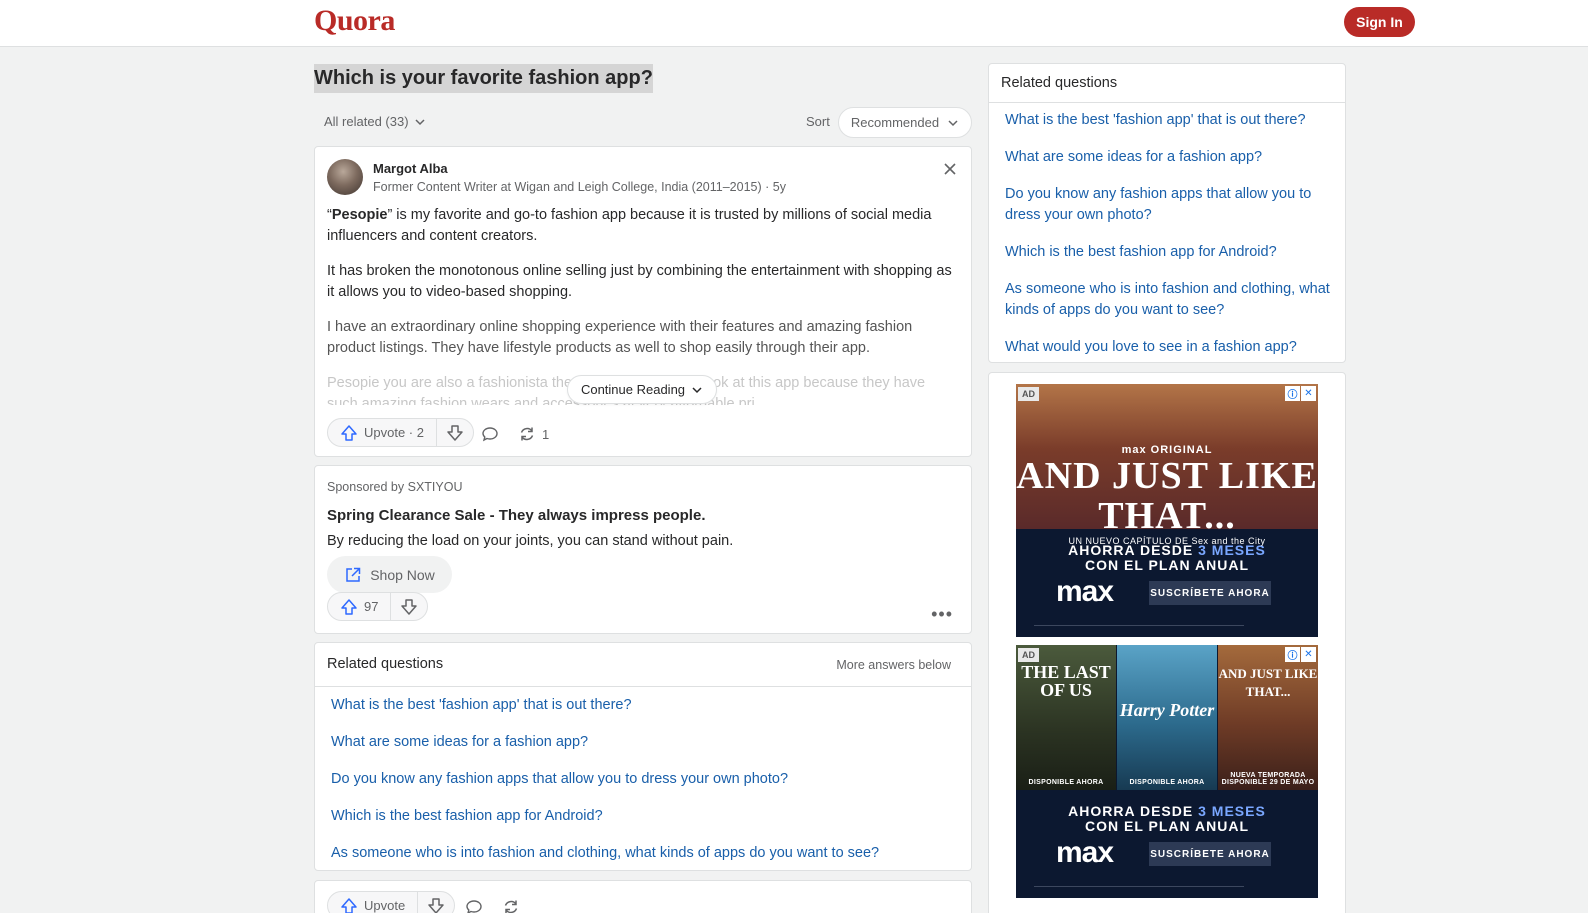 The height and width of the screenshot is (913, 1588). Describe the element at coordinates (794, 23) in the screenshot. I see `top-header: Quora Sign In` at that location.